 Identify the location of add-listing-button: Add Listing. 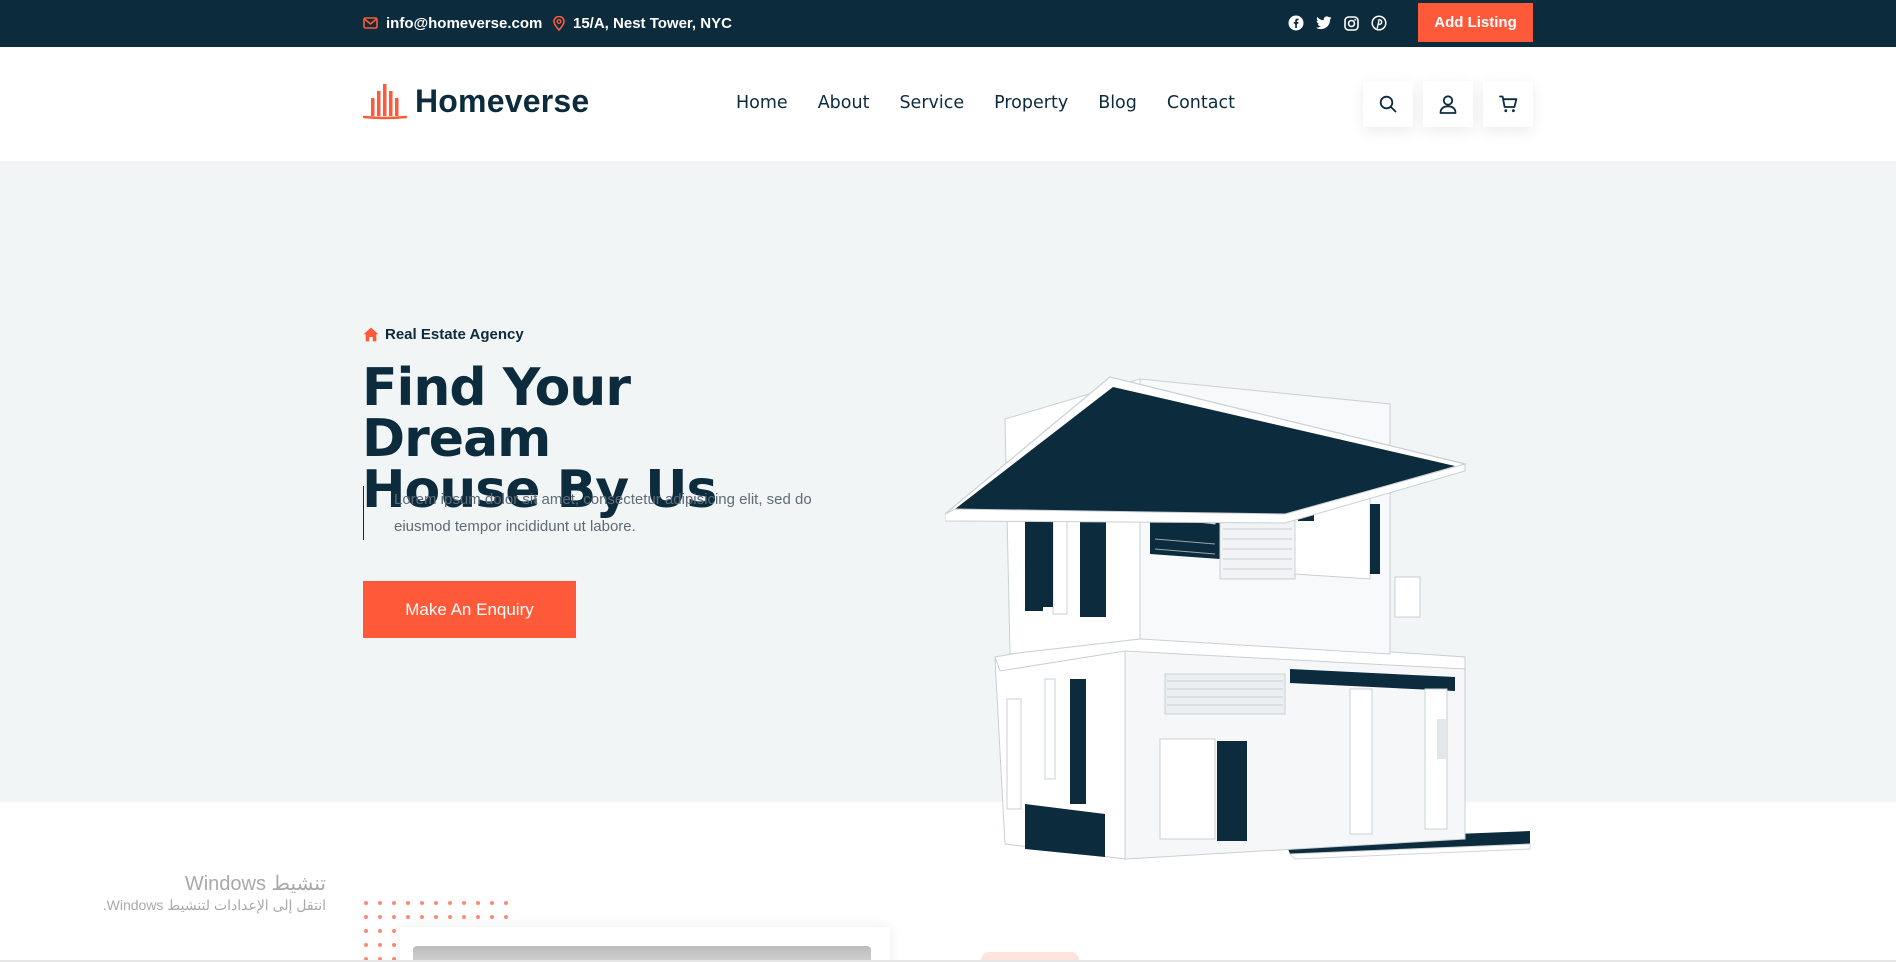
(1475, 22).